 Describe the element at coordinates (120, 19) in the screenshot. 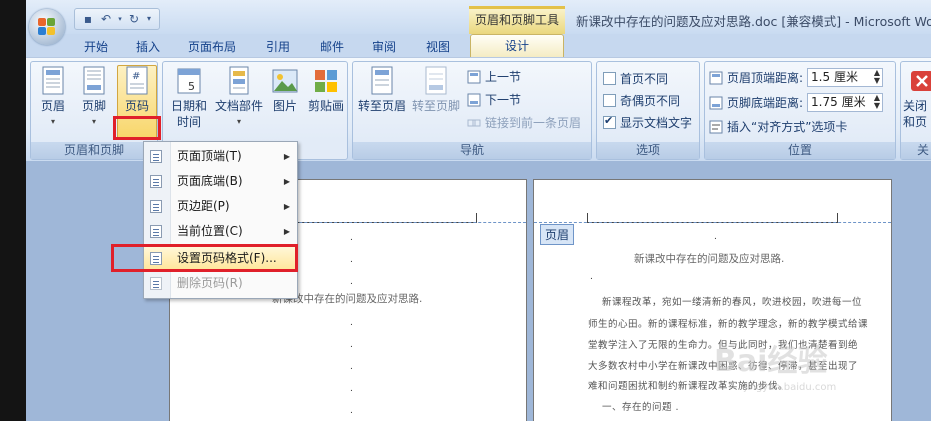

I see `undo-dropdown-icon: ▾` at that location.